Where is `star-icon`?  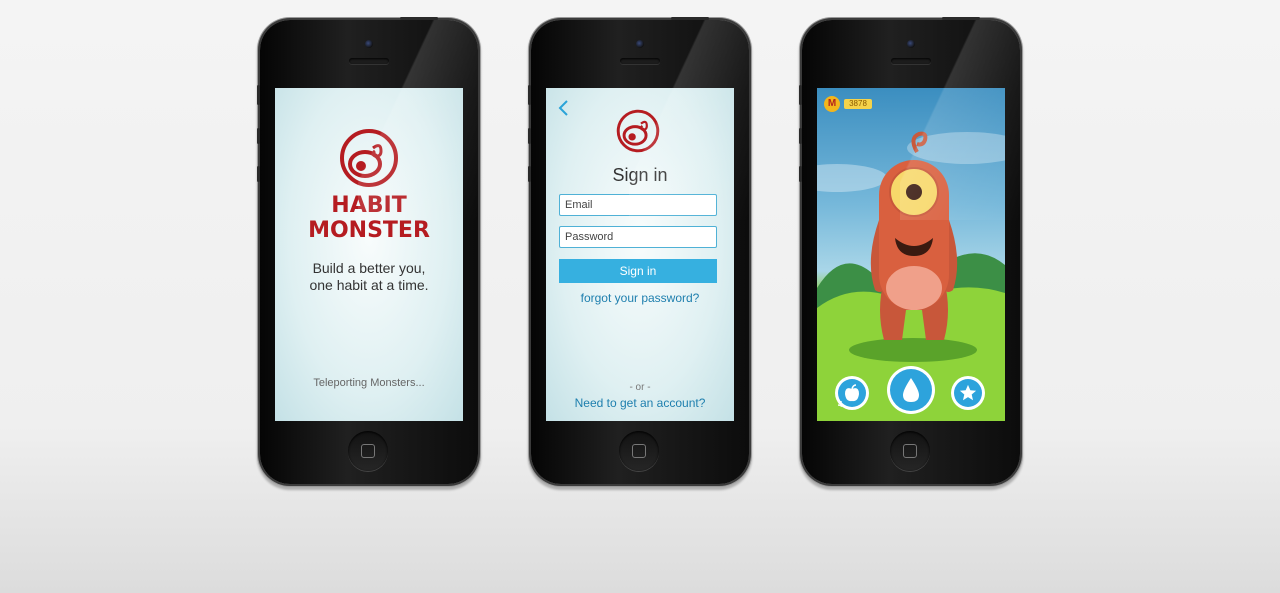
star-icon is located at coordinates (968, 393).